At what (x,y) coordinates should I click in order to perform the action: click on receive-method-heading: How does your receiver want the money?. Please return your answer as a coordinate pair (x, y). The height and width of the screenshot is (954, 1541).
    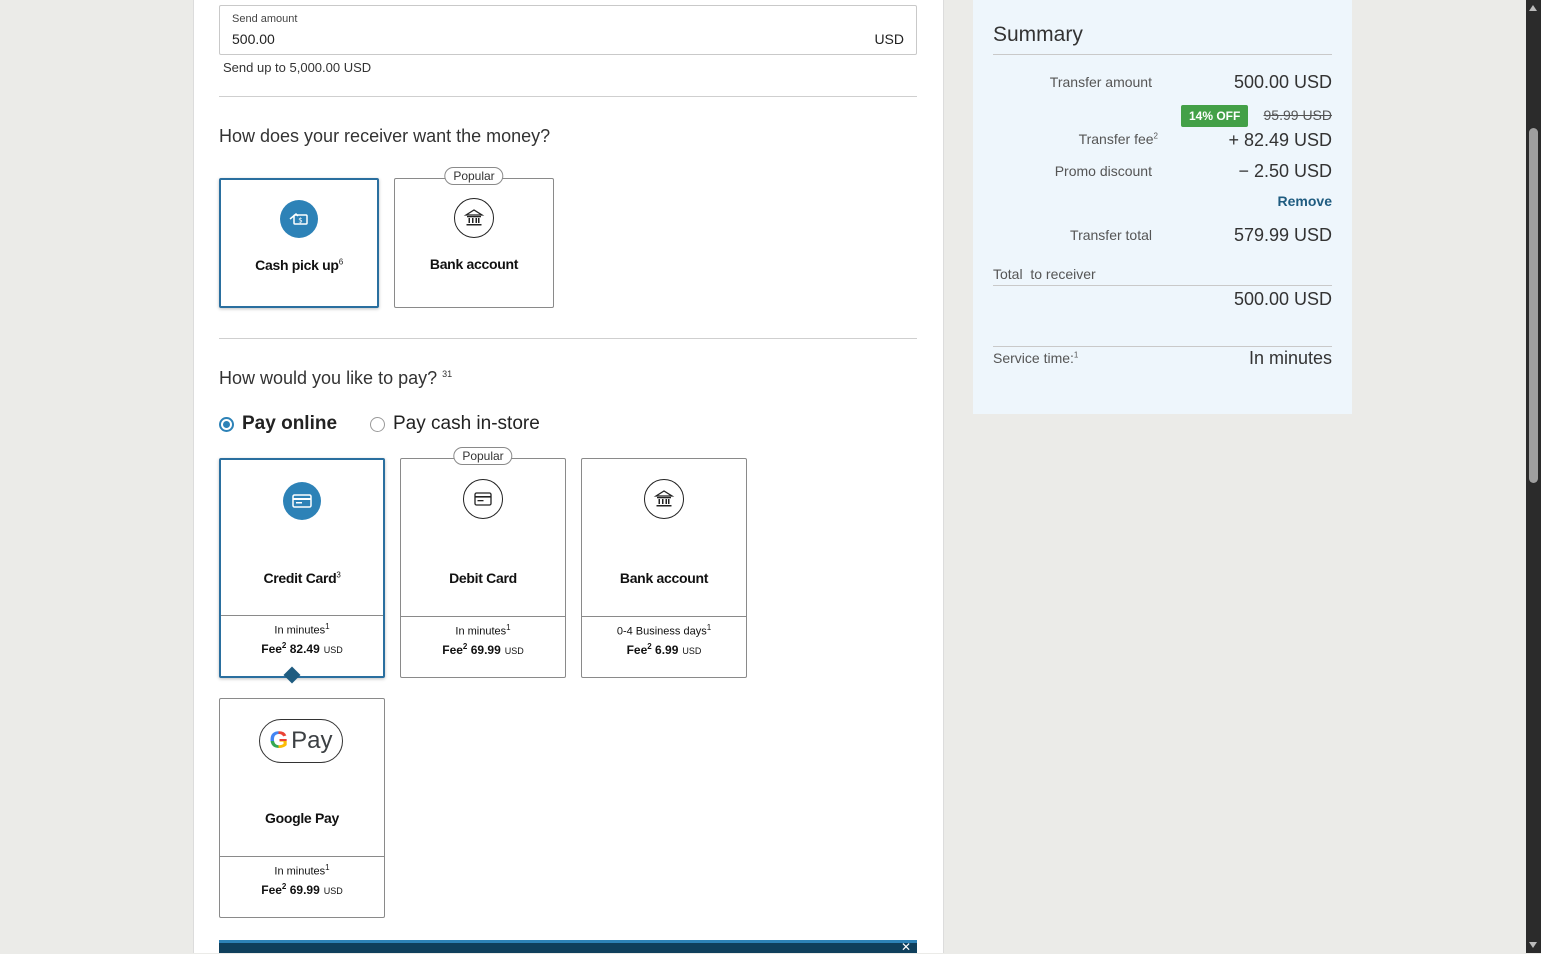
    Looking at the image, I should click on (385, 136).